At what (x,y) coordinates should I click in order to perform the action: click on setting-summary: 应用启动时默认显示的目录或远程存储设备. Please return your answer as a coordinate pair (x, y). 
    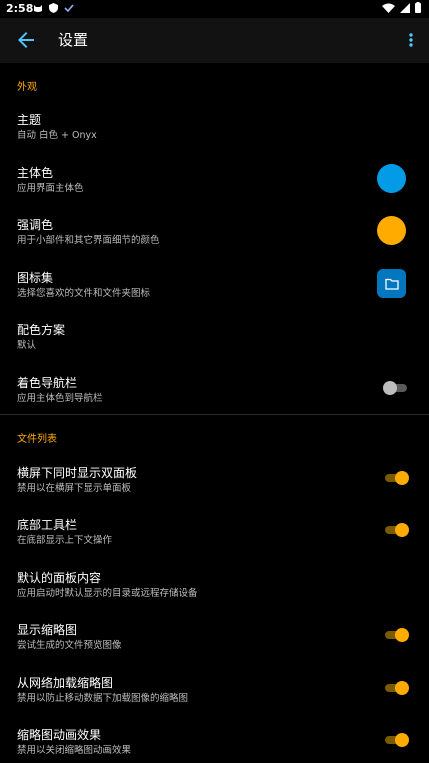
    Looking at the image, I should click on (107, 593).